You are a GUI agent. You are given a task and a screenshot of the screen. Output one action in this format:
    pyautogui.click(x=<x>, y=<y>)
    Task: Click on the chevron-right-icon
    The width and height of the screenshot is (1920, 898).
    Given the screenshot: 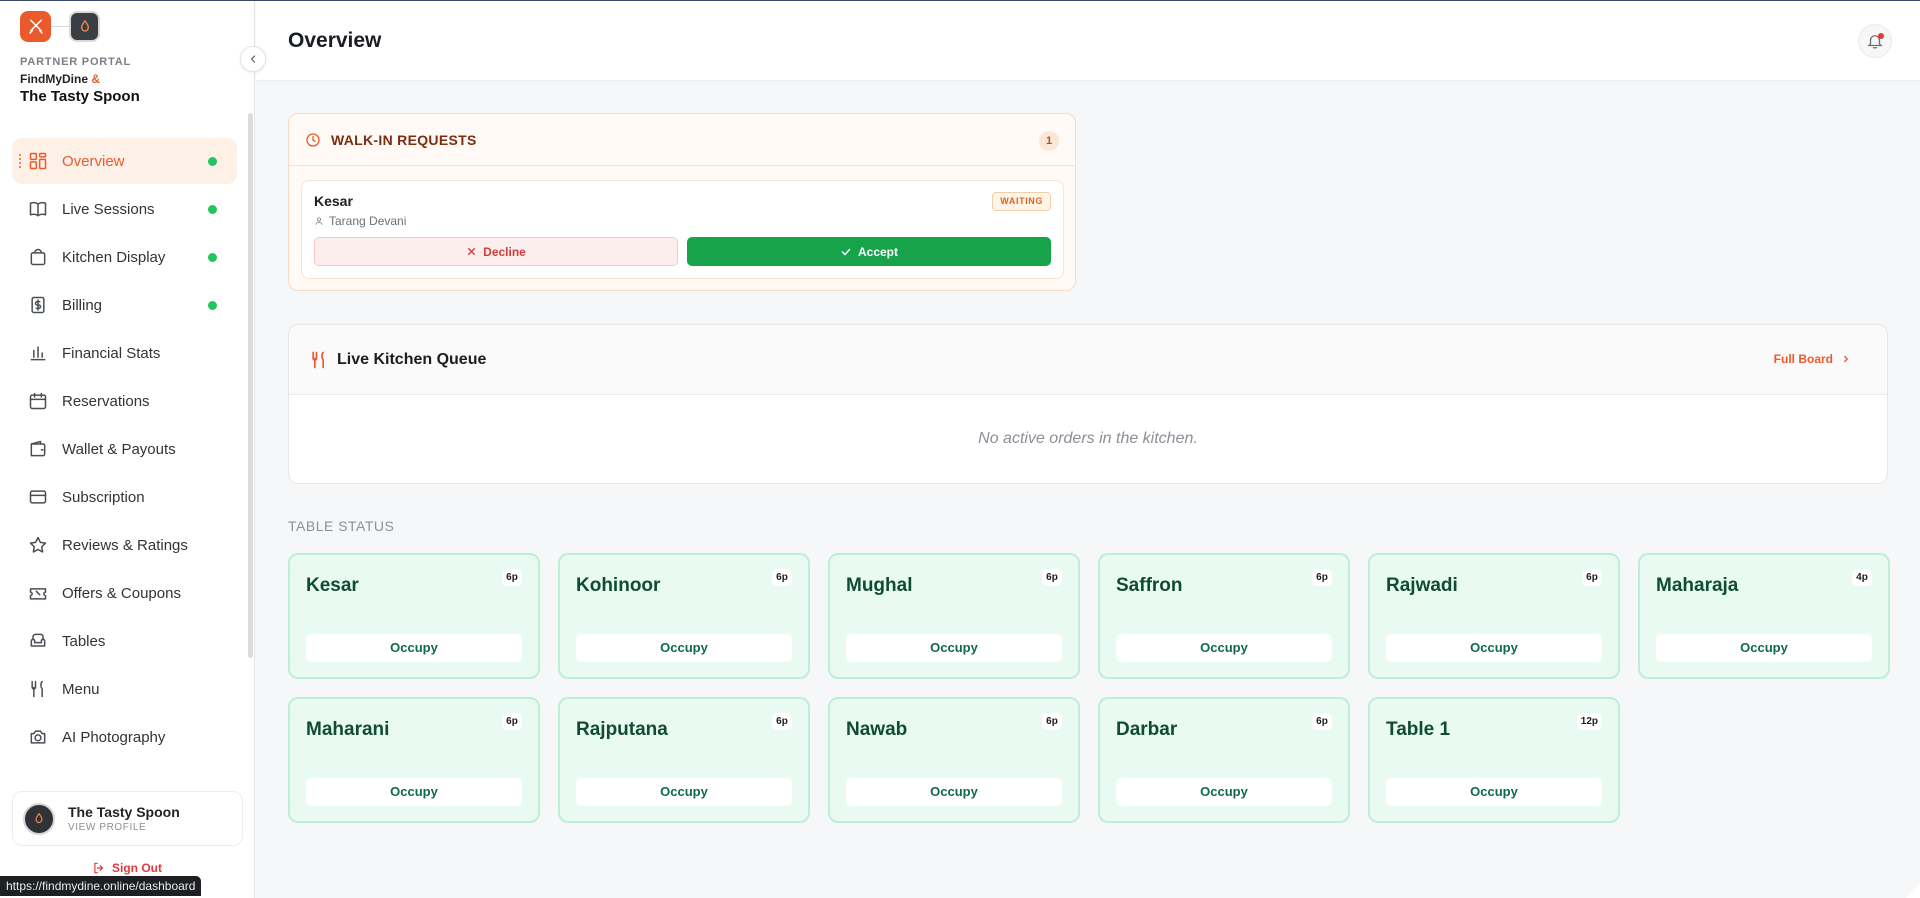 What is the action you would take?
    pyautogui.click(x=1846, y=359)
    